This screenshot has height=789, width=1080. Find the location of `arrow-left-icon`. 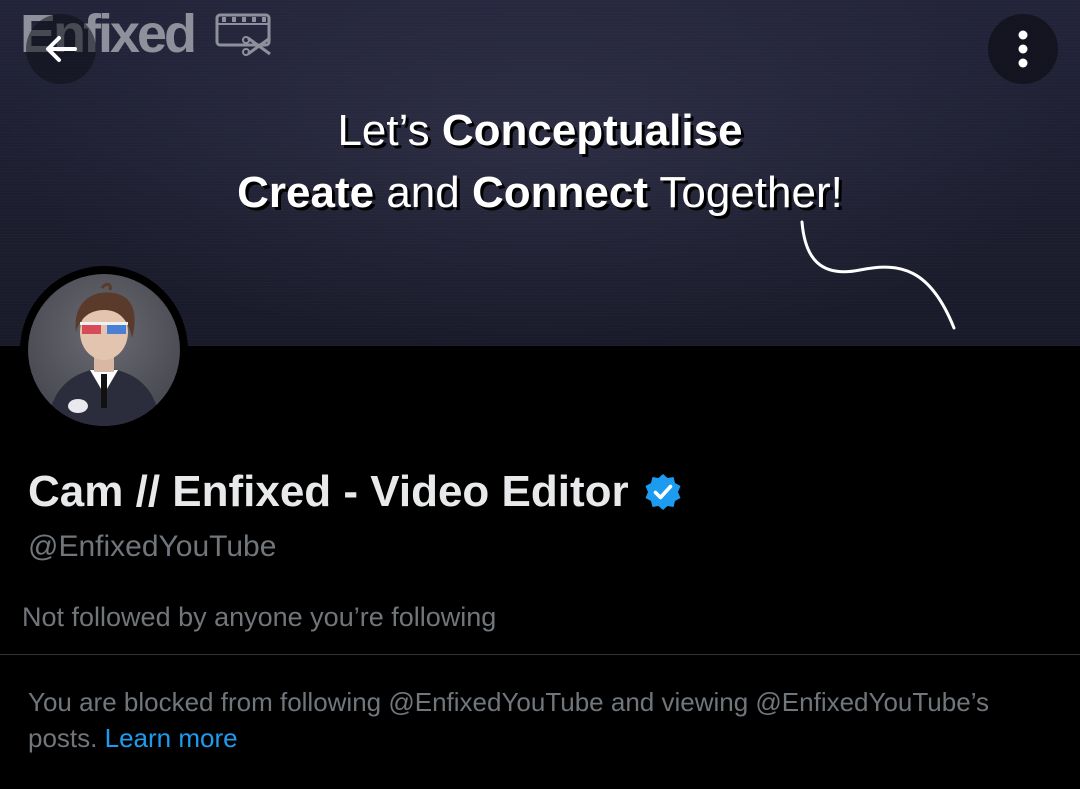

arrow-left-icon is located at coordinates (61, 49).